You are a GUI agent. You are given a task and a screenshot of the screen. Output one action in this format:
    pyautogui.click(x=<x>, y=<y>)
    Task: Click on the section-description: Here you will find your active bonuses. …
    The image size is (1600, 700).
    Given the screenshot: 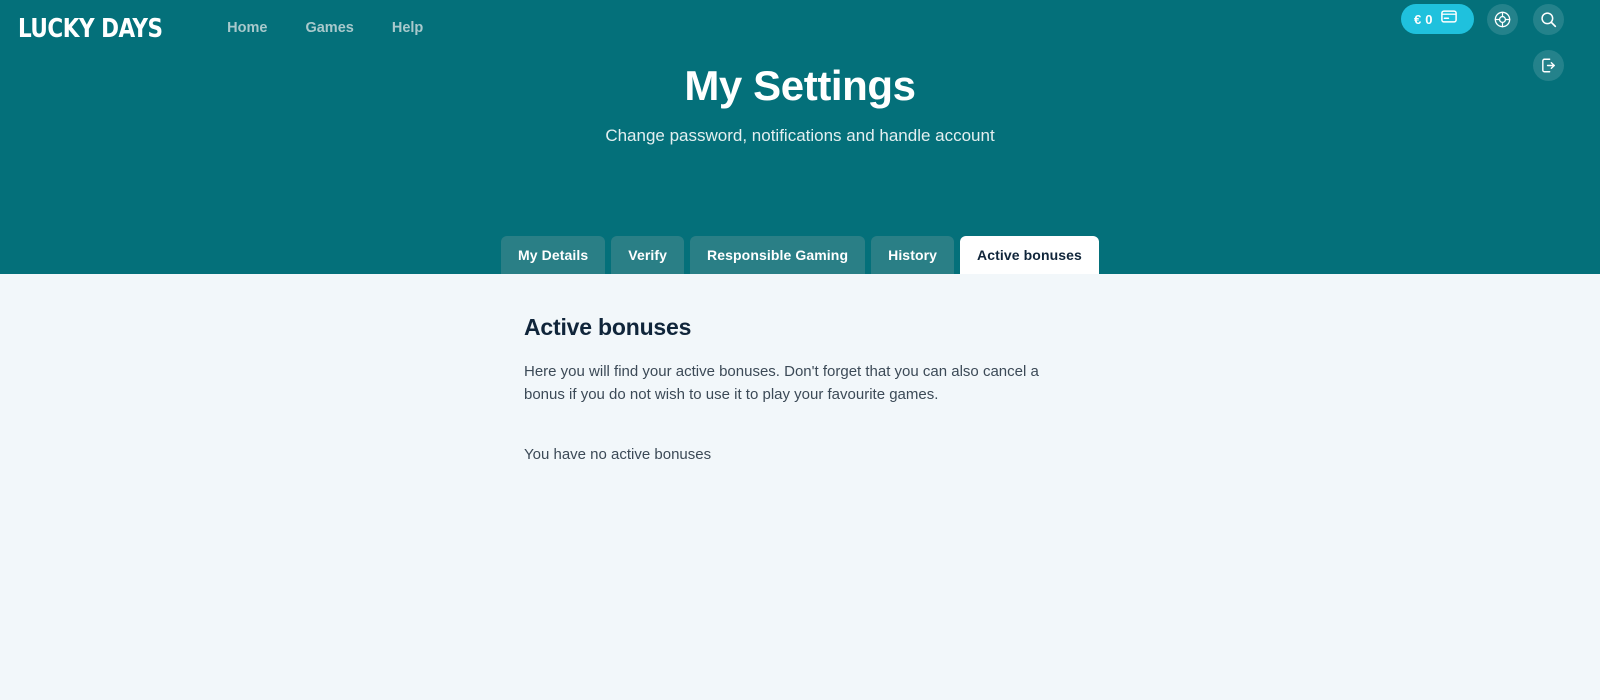 What is the action you would take?
    pyautogui.click(x=781, y=382)
    